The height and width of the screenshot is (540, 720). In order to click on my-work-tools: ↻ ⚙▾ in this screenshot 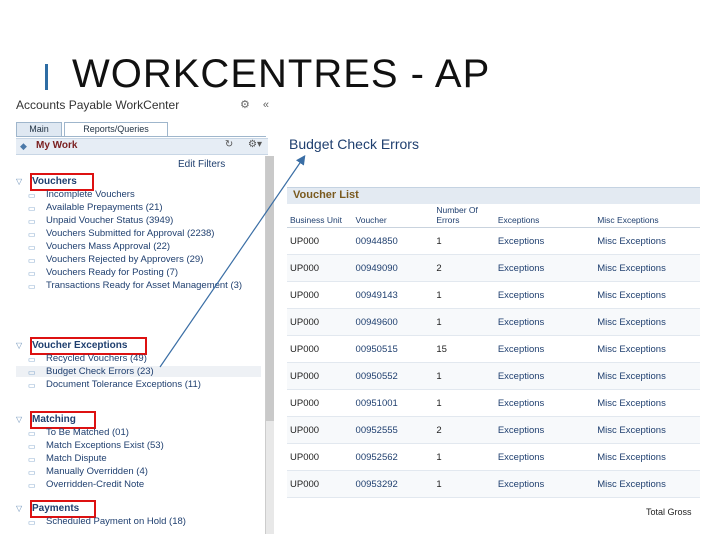, I will do `click(237, 144)`.